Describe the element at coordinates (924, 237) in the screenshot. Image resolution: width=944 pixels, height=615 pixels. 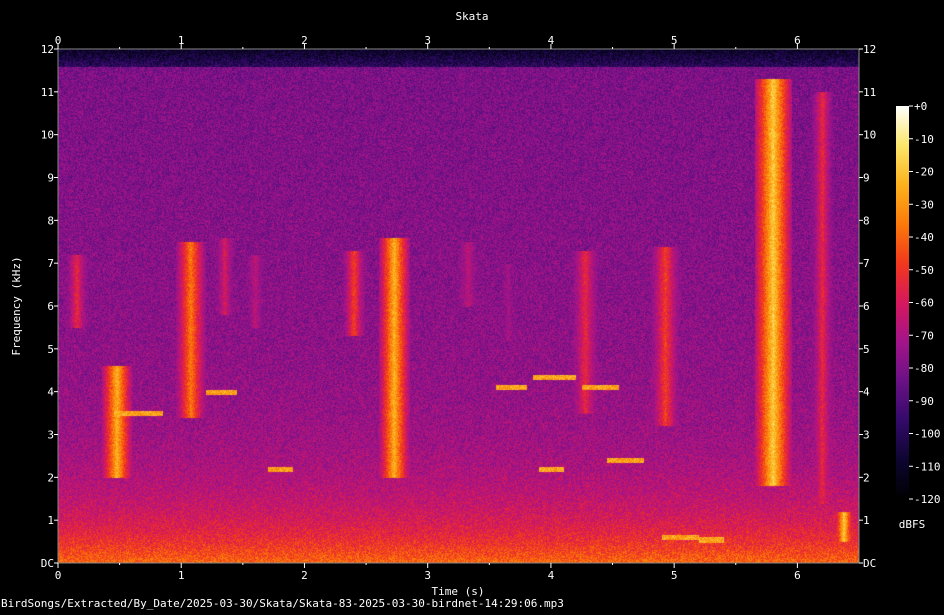
I see `colorbar-tick-label: -40` at that location.